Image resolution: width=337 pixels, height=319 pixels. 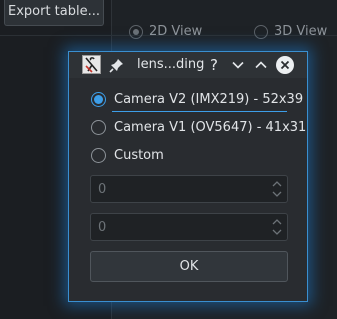 What do you see at coordinates (285, 65) in the screenshot?
I see `close-icon` at bounding box center [285, 65].